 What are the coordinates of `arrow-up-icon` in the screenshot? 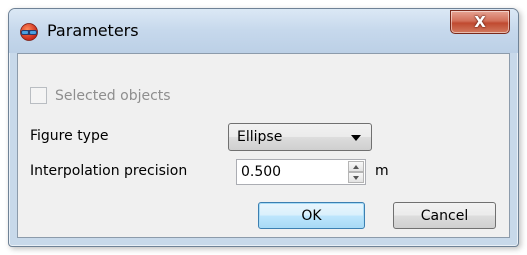 It's located at (356, 166).